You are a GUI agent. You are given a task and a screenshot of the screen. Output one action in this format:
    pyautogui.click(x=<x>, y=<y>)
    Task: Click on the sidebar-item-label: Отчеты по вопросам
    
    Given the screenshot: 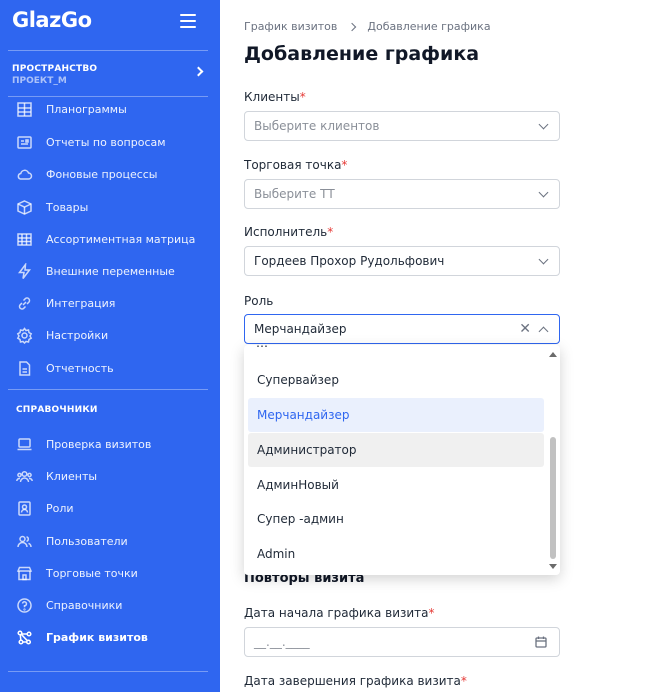 What is the action you would take?
    pyautogui.click(x=106, y=142)
    